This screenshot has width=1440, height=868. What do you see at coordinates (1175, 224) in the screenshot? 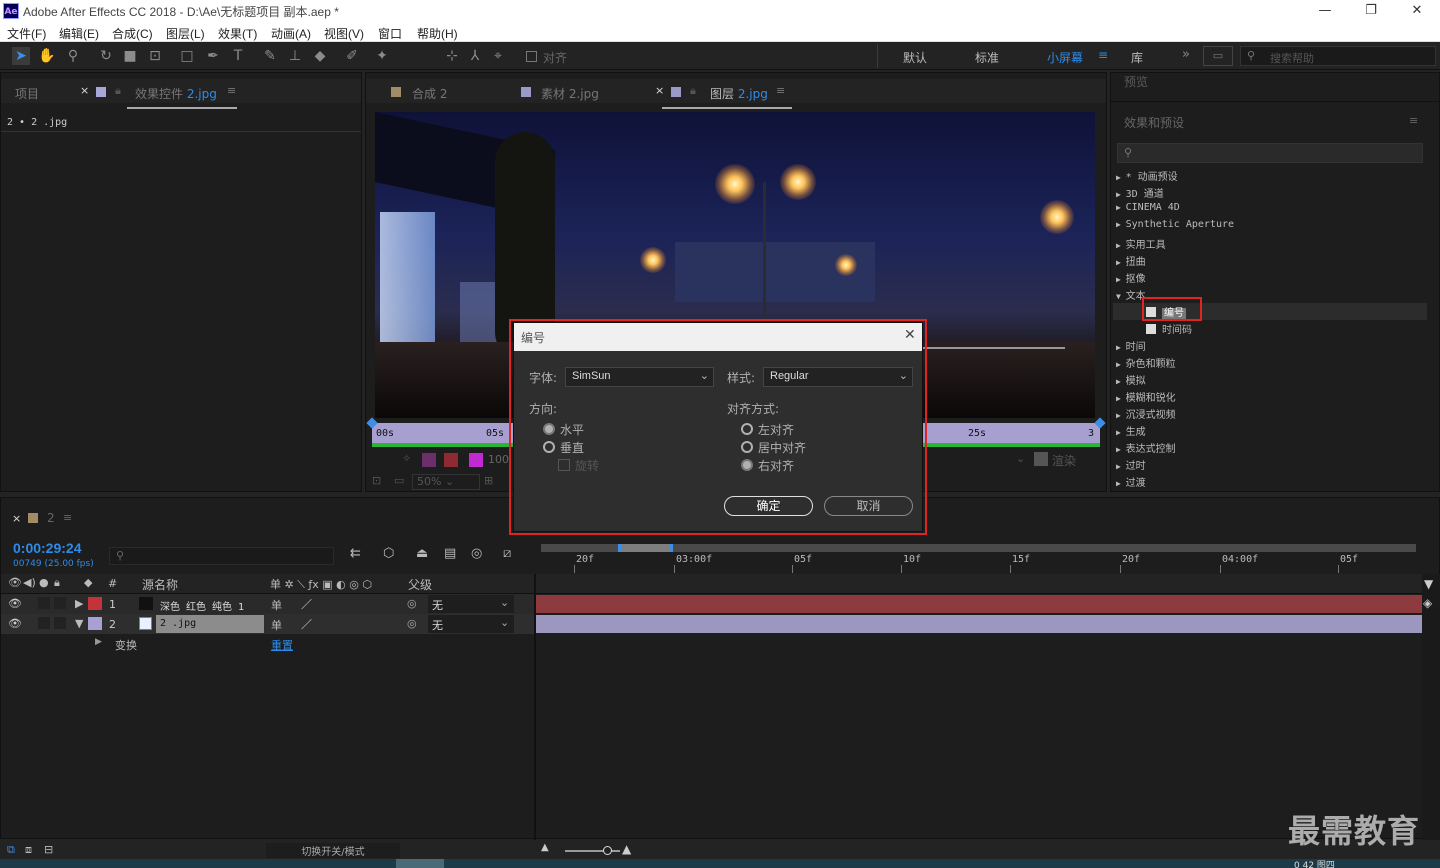
I see `effects-list-item: ▶ Synthetic Aperture` at bounding box center [1175, 224].